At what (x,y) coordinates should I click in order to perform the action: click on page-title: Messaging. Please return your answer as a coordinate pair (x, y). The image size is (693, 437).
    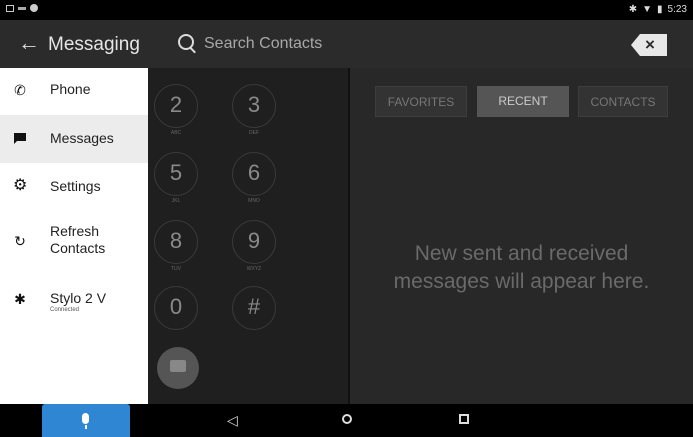
    Looking at the image, I should click on (94, 44).